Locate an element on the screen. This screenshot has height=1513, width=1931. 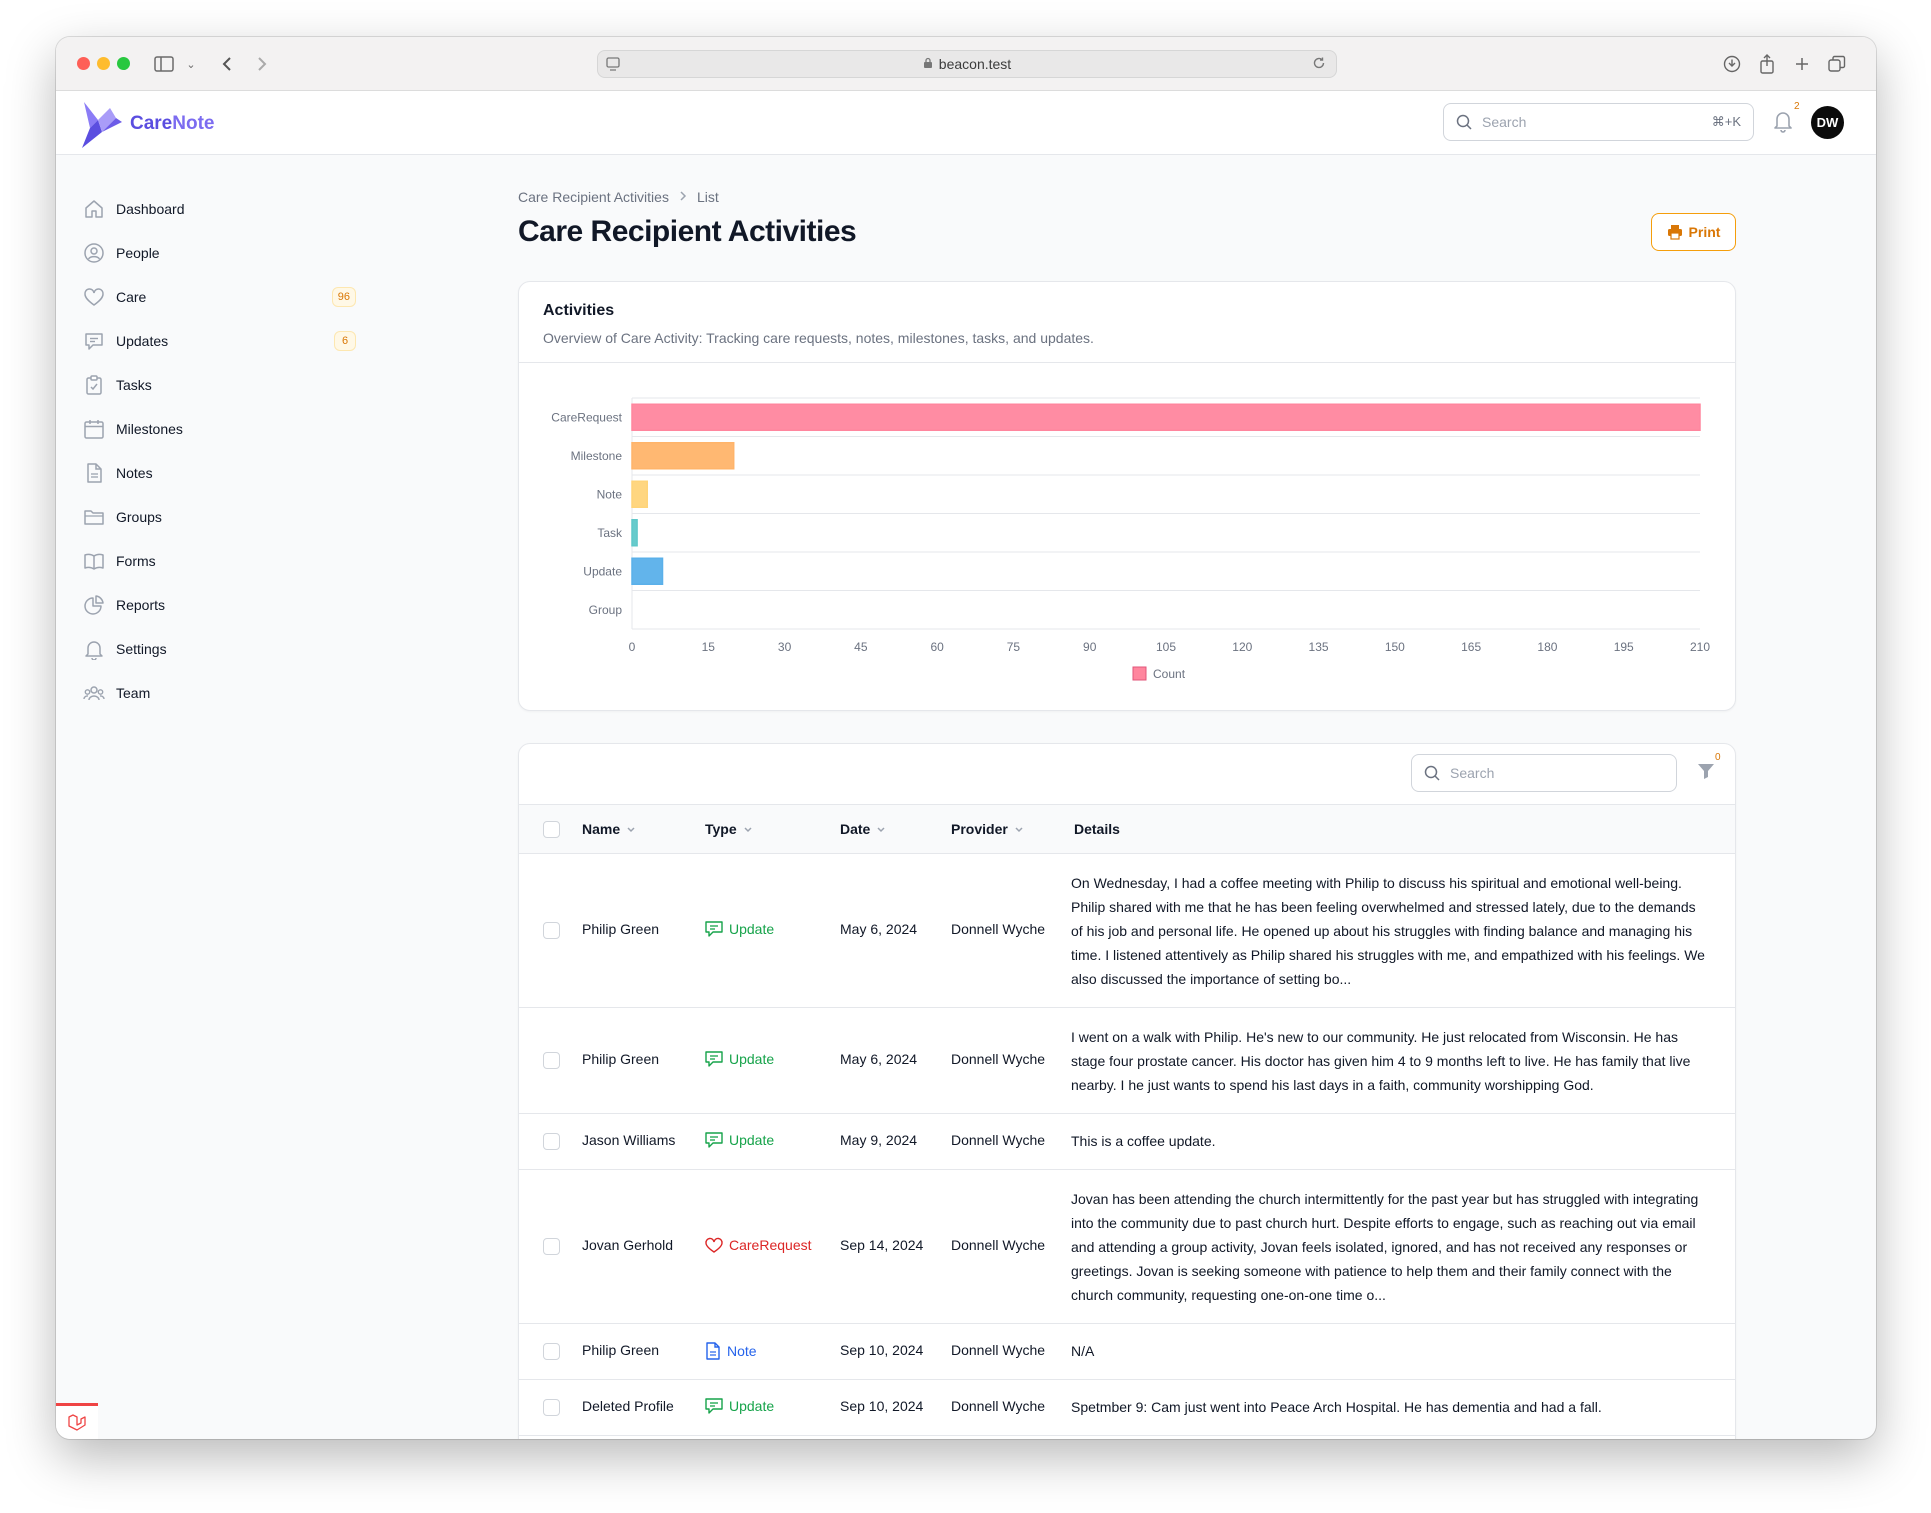
document-icon is located at coordinates (94, 473).